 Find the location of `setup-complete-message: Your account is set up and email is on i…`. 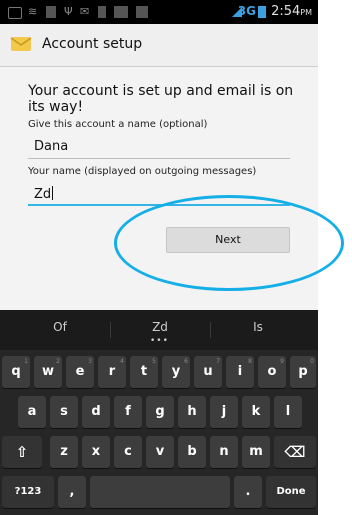

setup-complete-message: Your account is set up and email is on i… is located at coordinates (161, 99).